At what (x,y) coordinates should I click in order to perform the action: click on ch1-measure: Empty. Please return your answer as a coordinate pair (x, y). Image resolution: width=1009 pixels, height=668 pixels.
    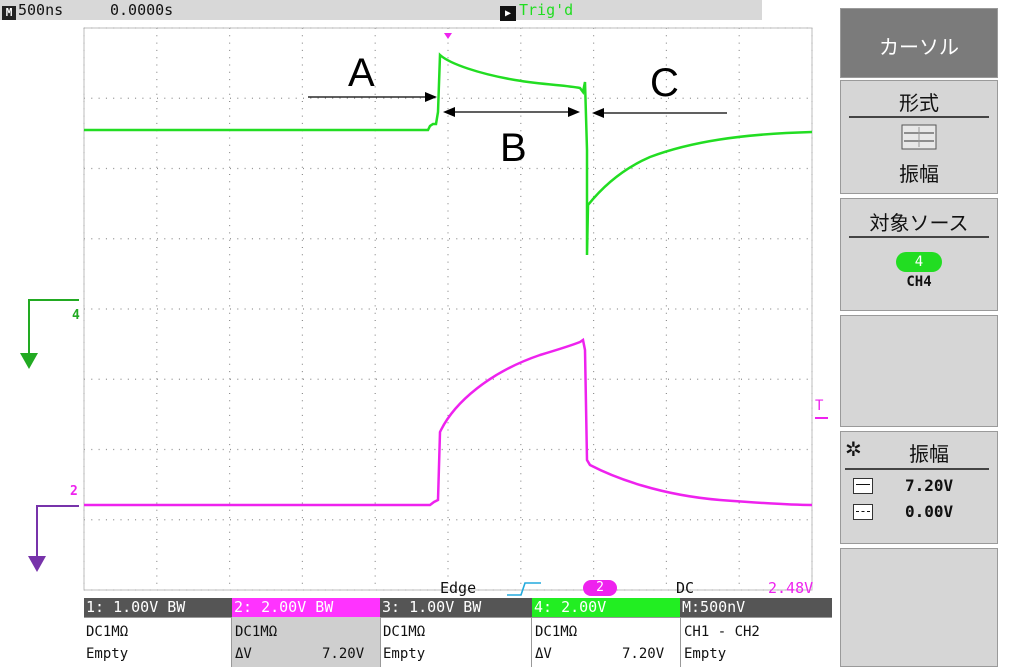
    Looking at the image, I should click on (107, 654).